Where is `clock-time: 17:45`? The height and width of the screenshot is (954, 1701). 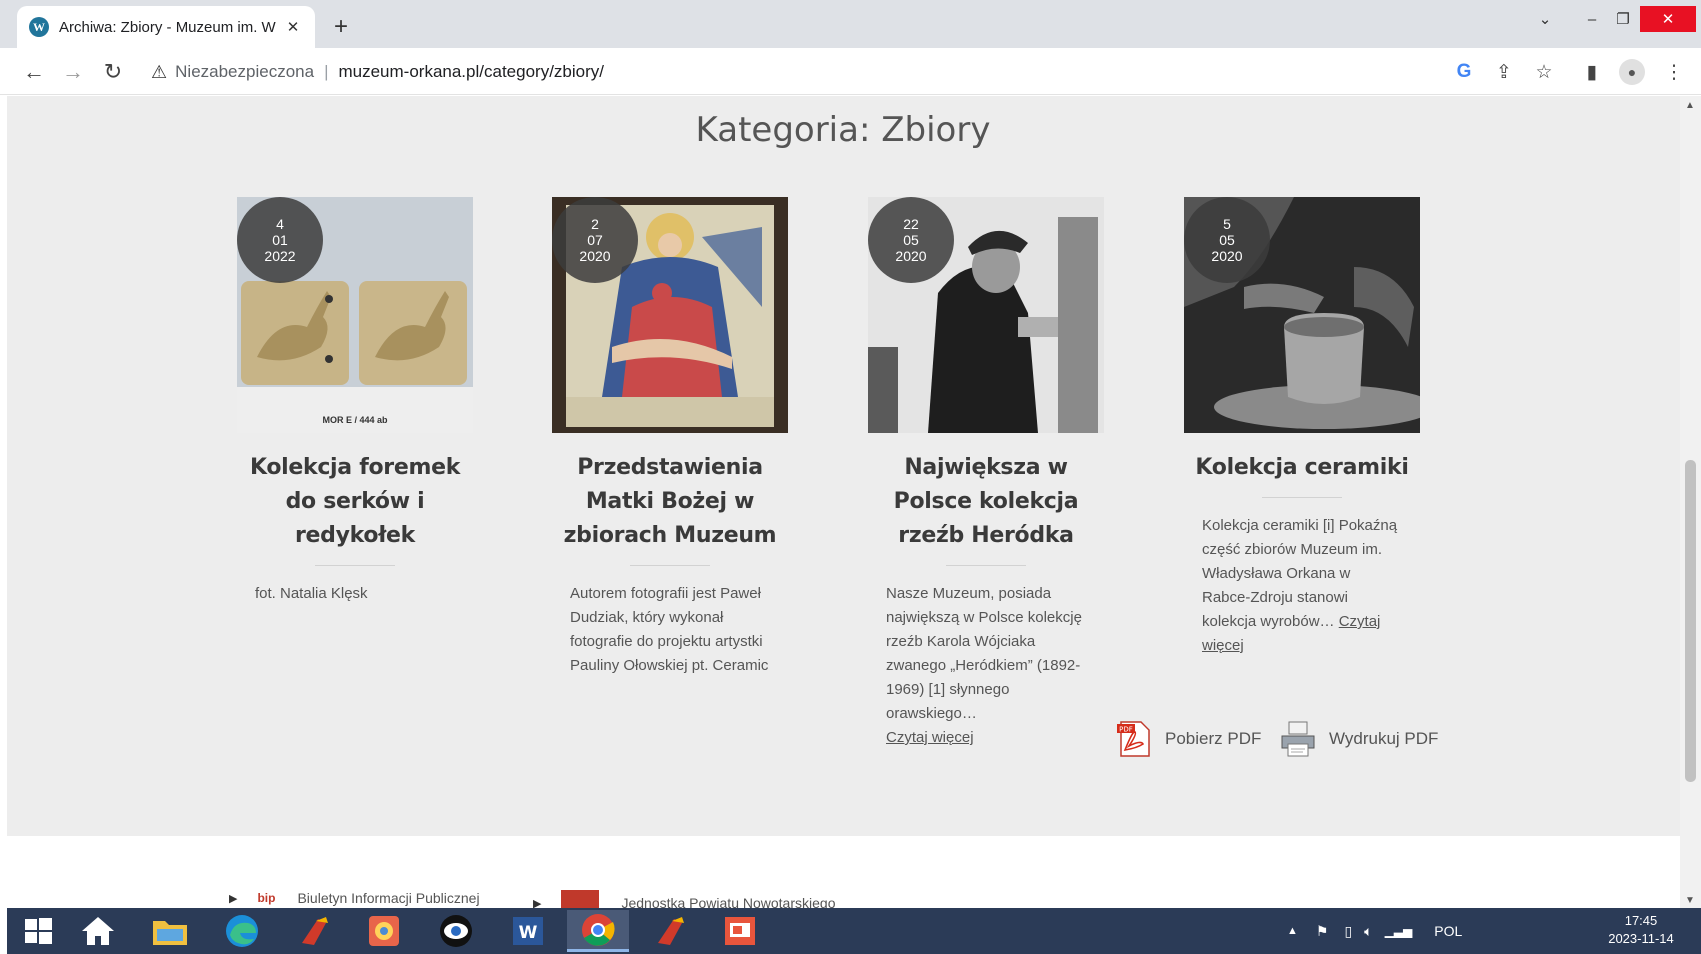 clock-time: 17:45 is located at coordinates (1641, 920).